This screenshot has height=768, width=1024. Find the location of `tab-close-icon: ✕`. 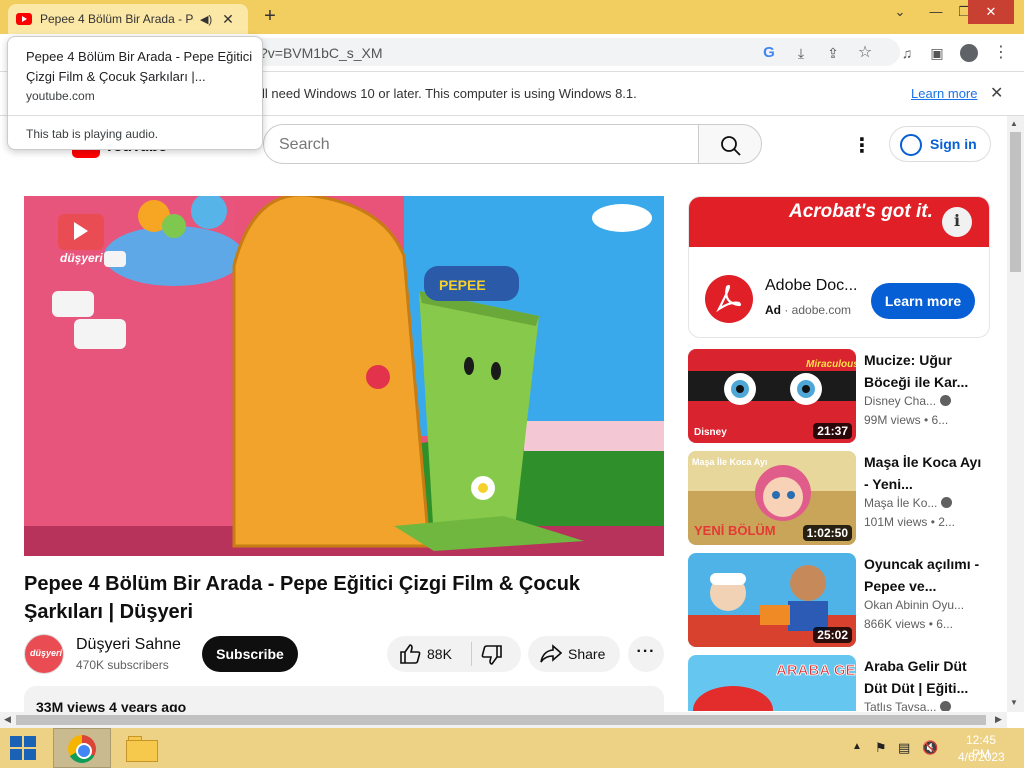

tab-close-icon: ✕ is located at coordinates (228, 19).